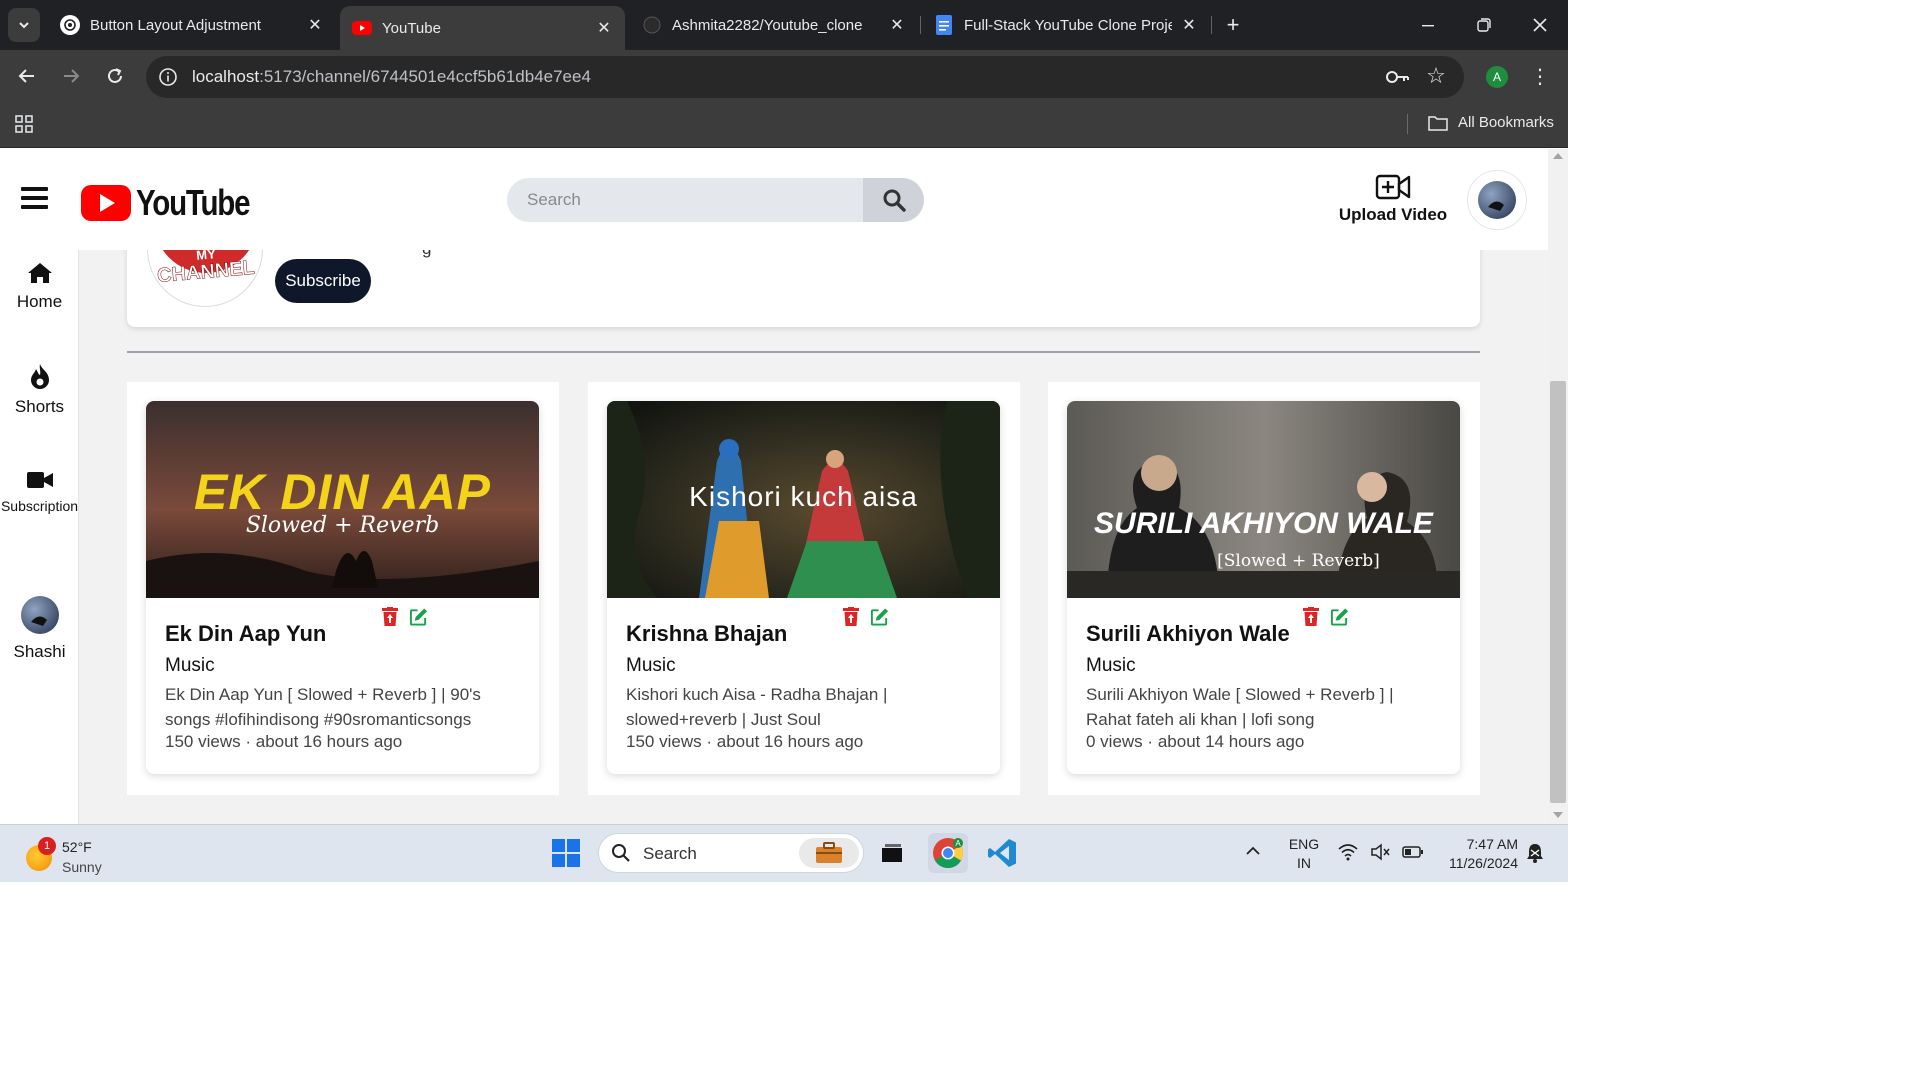  I want to click on video-meta: 150 views · about 16 hours ago, so click(283, 742).